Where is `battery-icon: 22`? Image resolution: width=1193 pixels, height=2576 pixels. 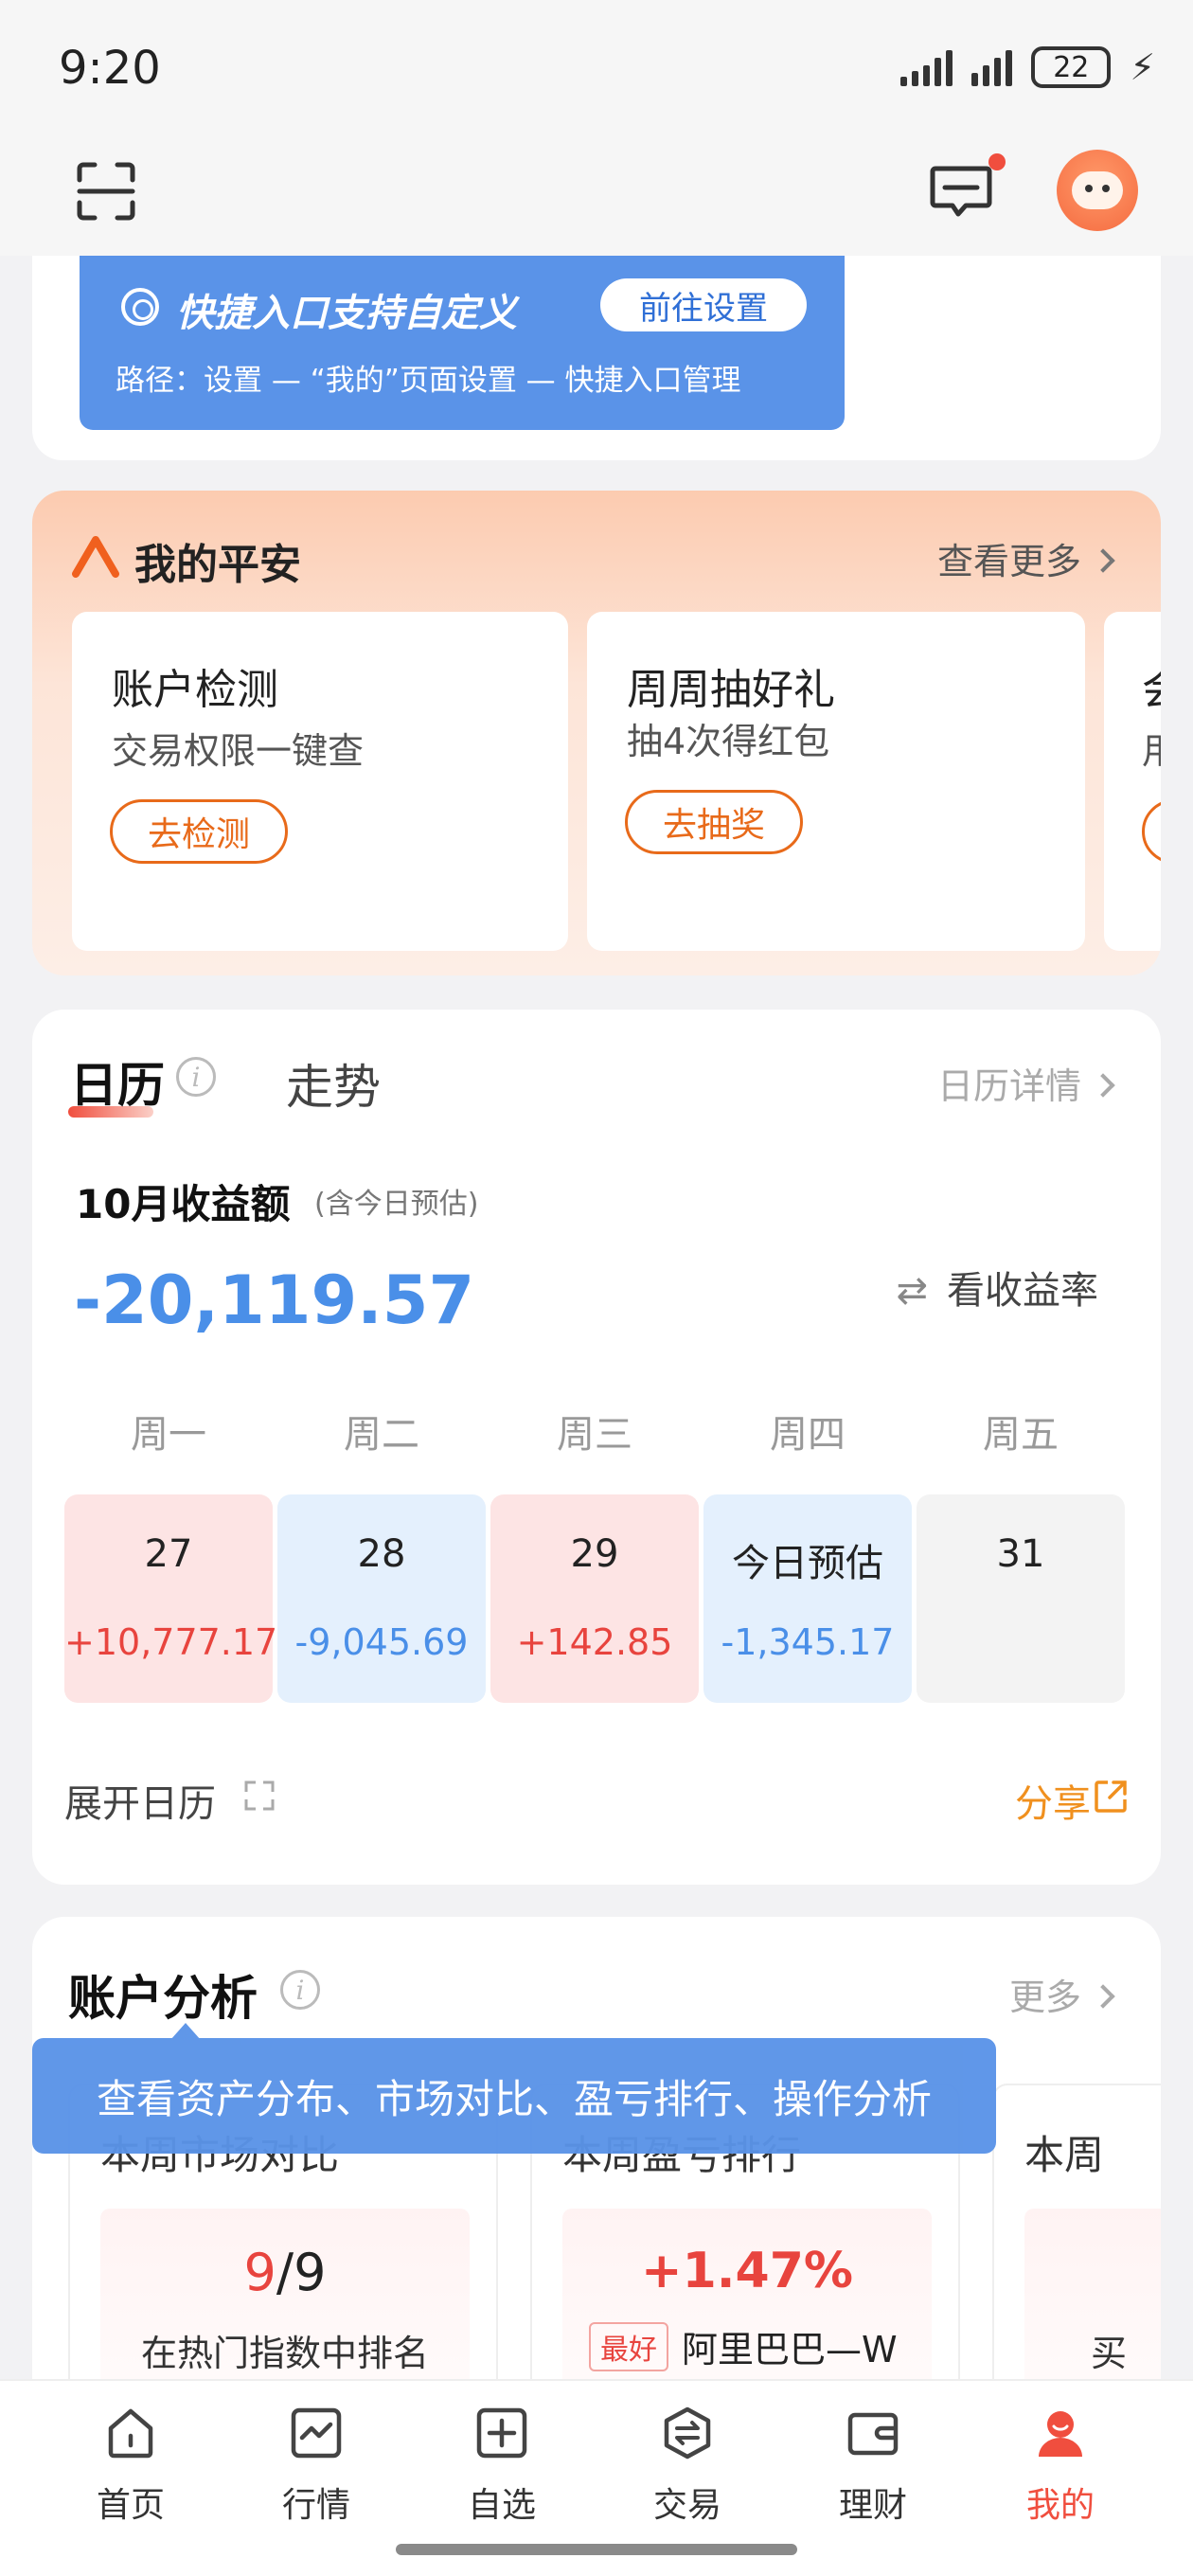 battery-icon: 22 is located at coordinates (1071, 67).